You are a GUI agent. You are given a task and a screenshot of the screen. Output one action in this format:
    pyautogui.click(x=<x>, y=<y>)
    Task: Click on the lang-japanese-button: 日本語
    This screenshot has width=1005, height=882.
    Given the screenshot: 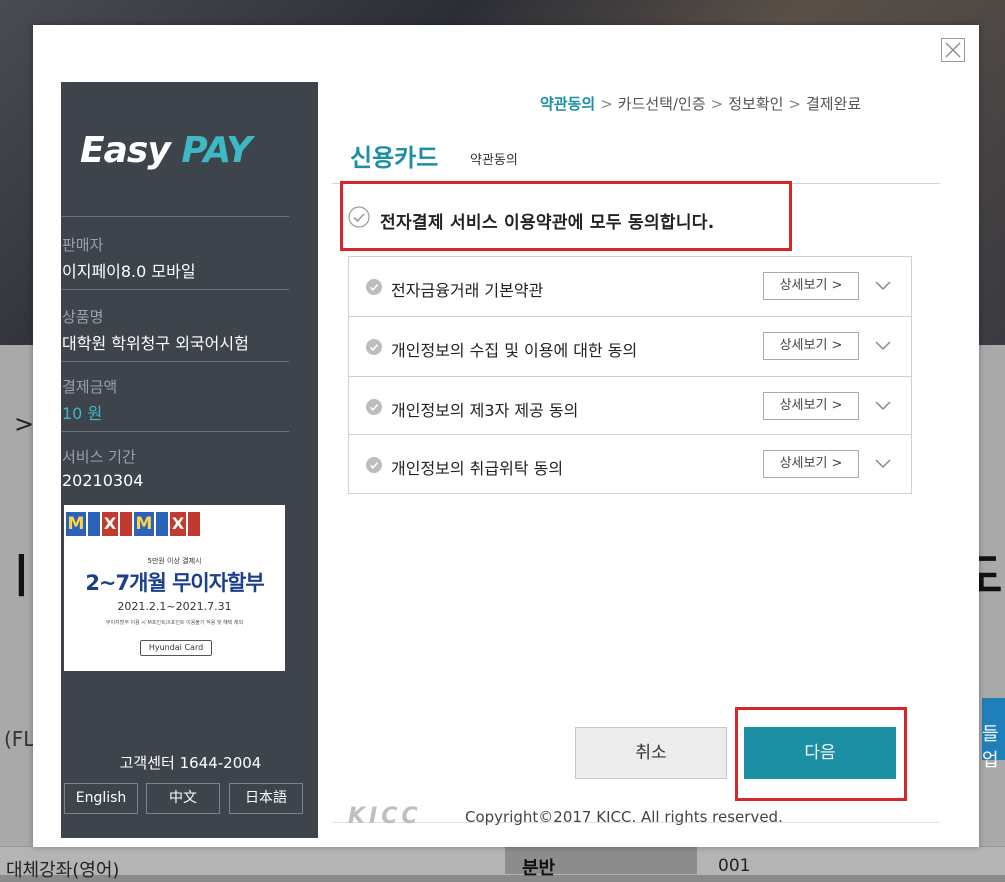 What is the action you would take?
    pyautogui.click(x=266, y=798)
    